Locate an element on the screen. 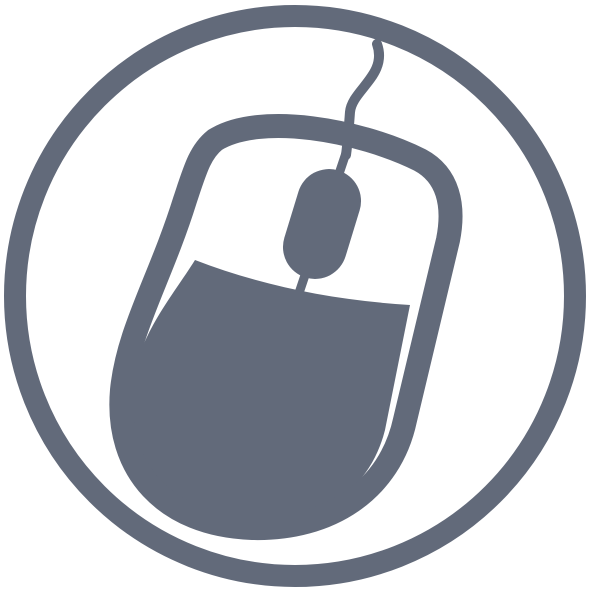 This screenshot has width=590, height=590. scroll-wheel is located at coordinates (322, 224).